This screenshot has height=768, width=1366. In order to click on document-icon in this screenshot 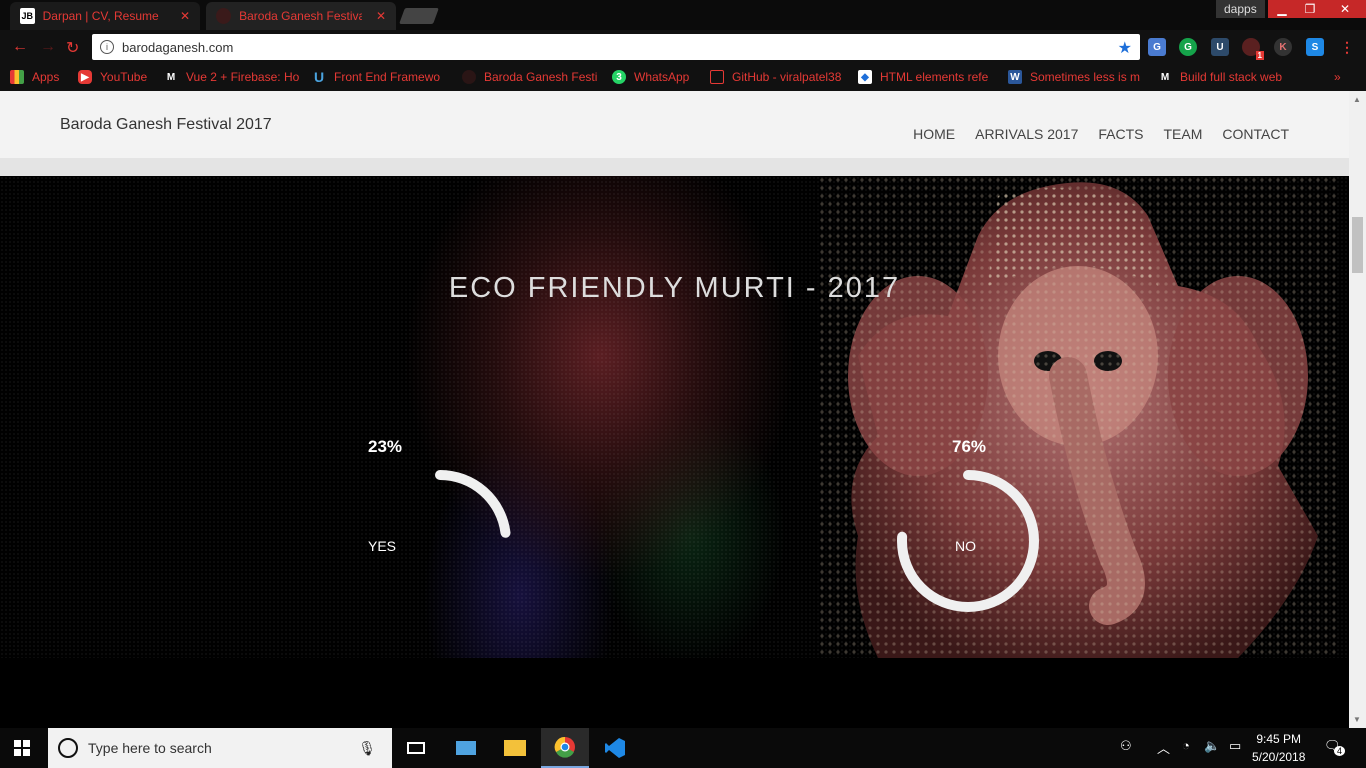, I will do `click(717, 77)`.